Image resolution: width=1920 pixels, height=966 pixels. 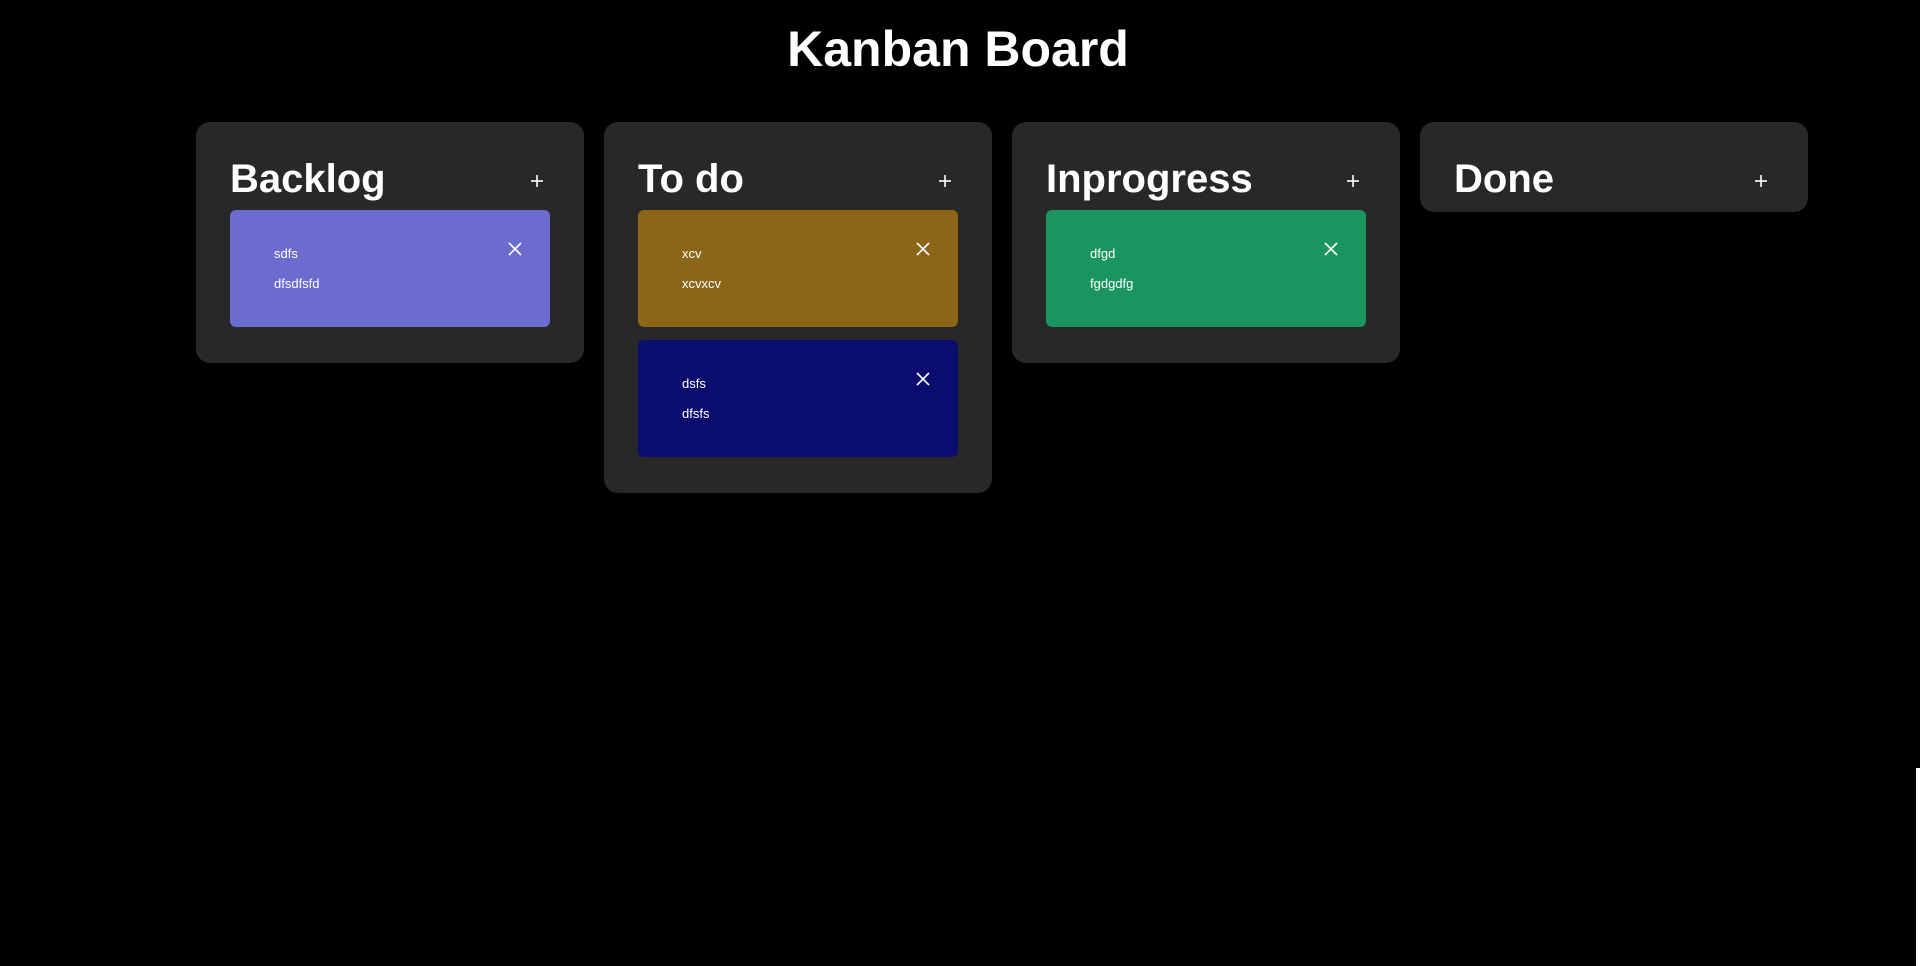 I want to click on task-card: dsfs dfsfs, so click(x=798, y=398).